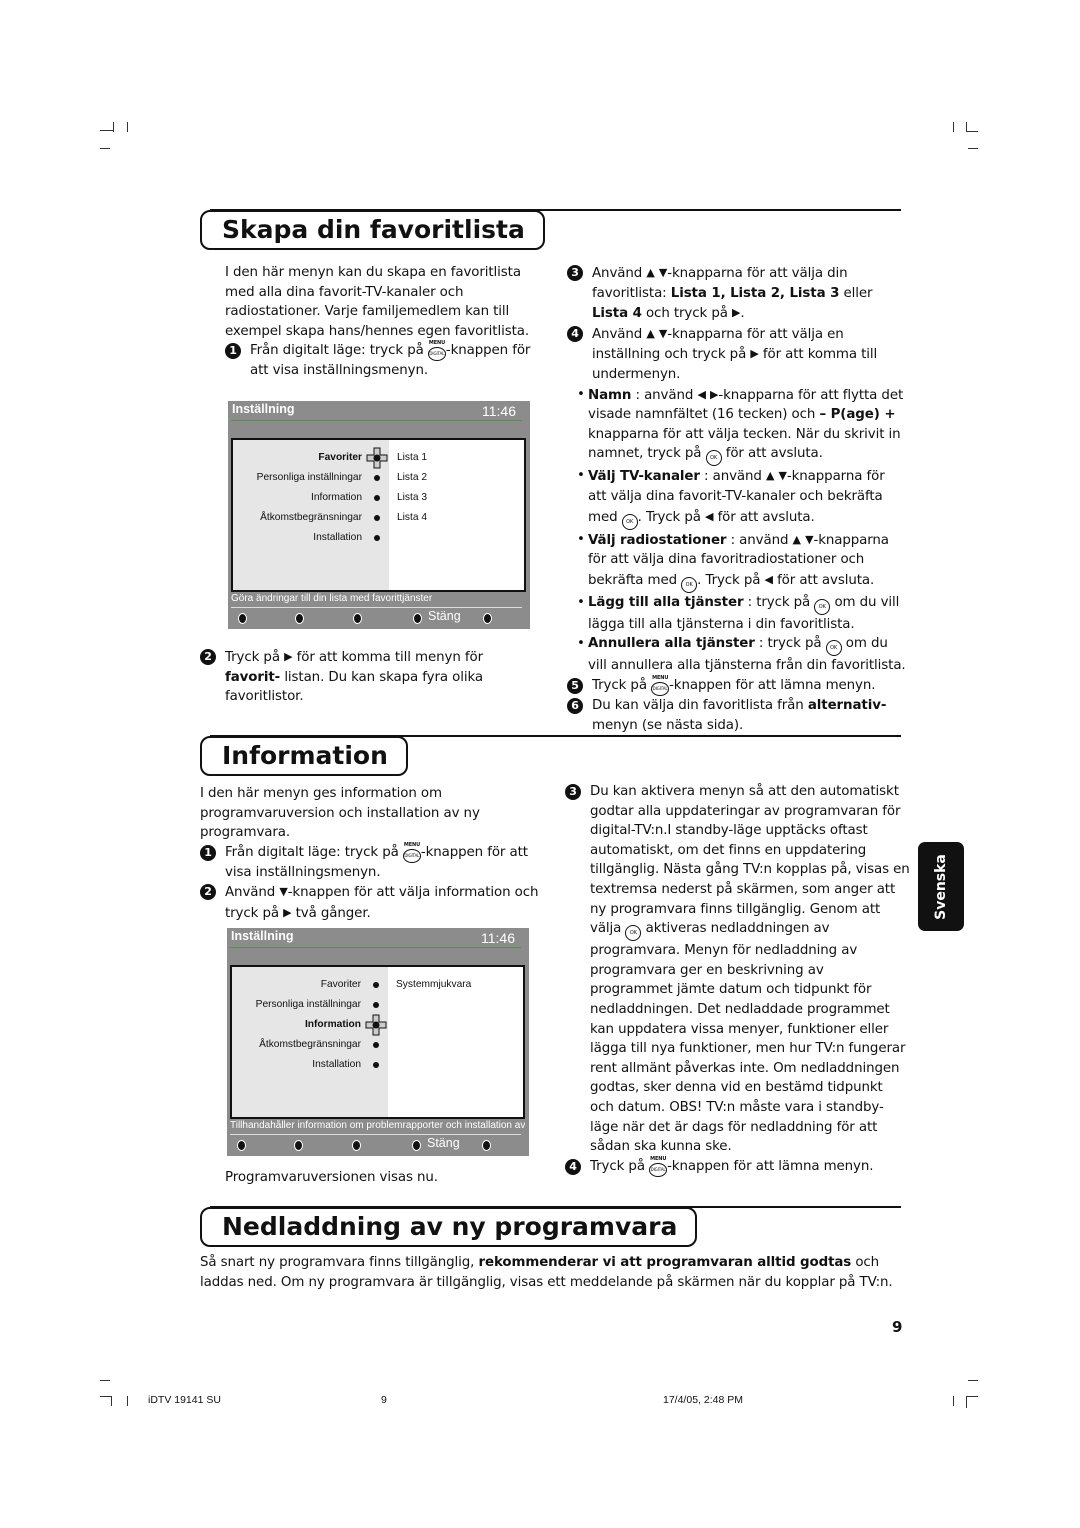  What do you see at coordinates (340, 457) in the screenshot?
I see `menu-item: Favoriter` at bounding box center [340, 457].